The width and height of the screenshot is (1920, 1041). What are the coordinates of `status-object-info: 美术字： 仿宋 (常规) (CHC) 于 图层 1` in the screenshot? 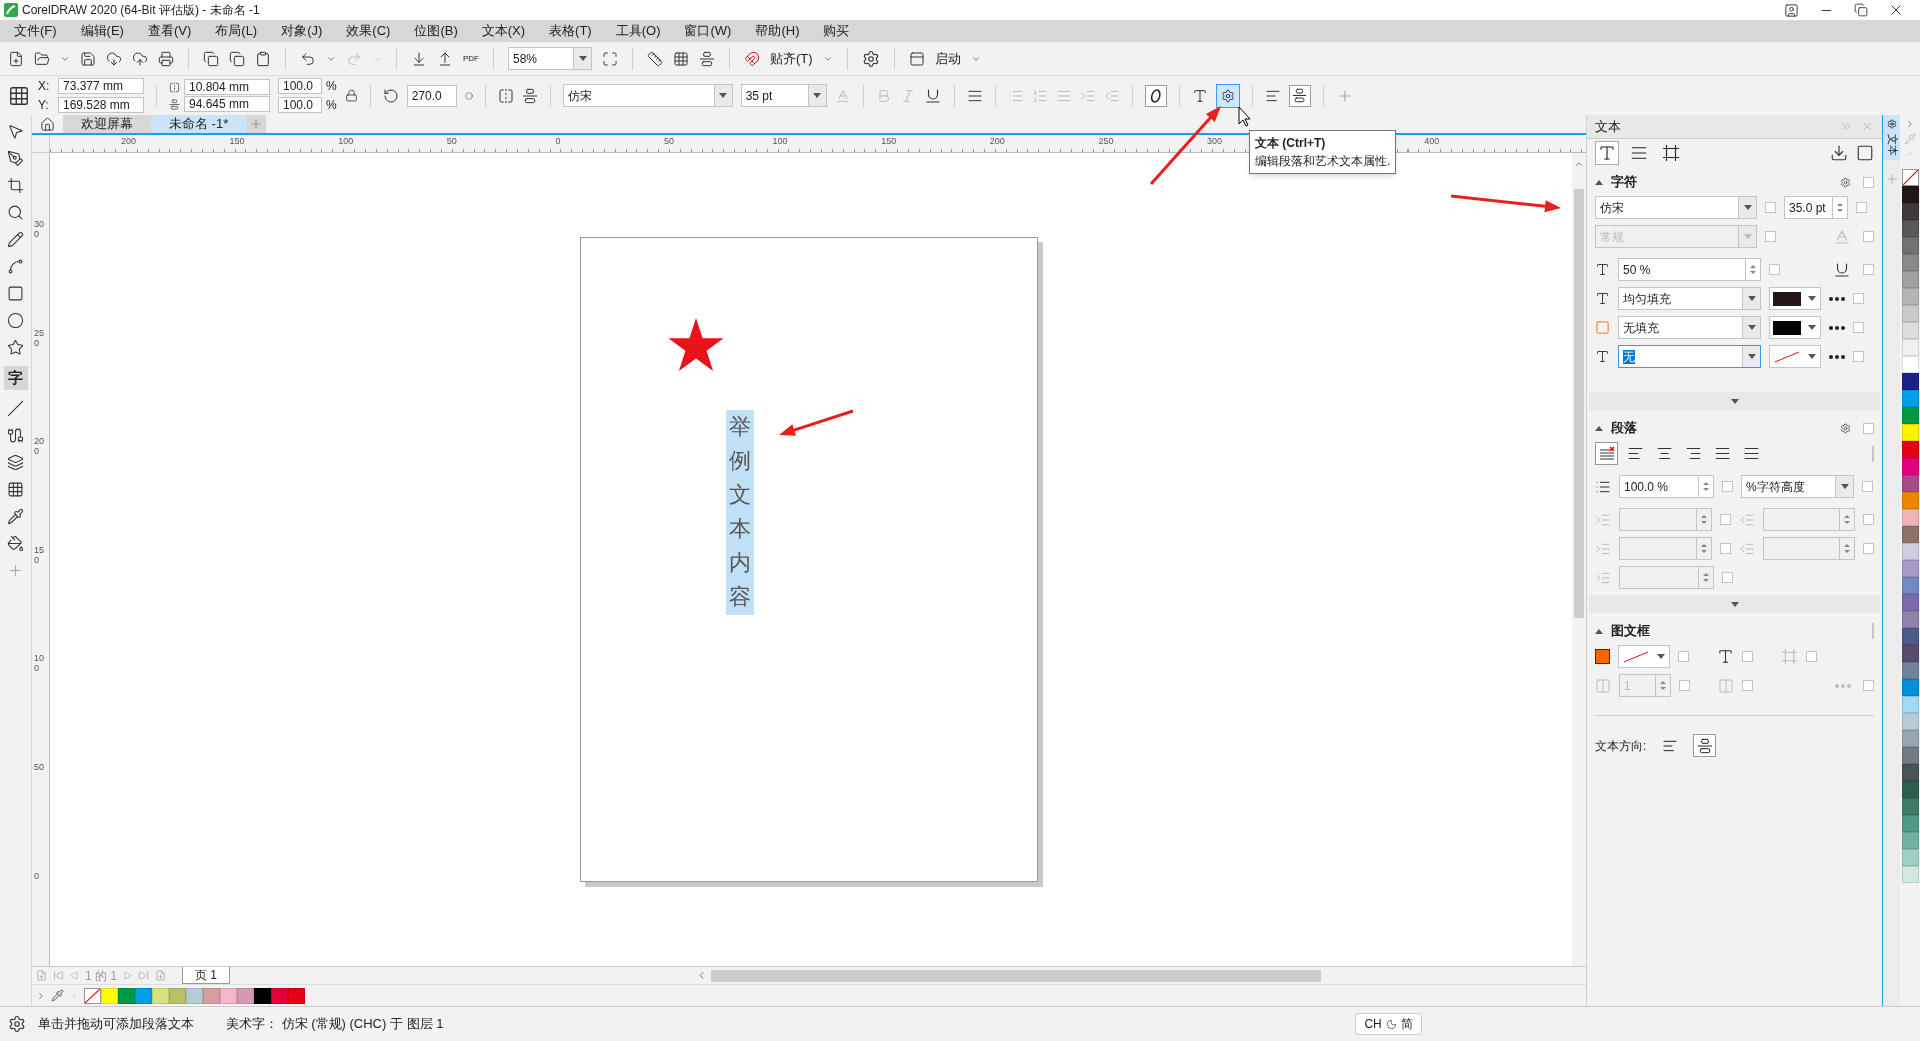 It's located at (335, 1024).